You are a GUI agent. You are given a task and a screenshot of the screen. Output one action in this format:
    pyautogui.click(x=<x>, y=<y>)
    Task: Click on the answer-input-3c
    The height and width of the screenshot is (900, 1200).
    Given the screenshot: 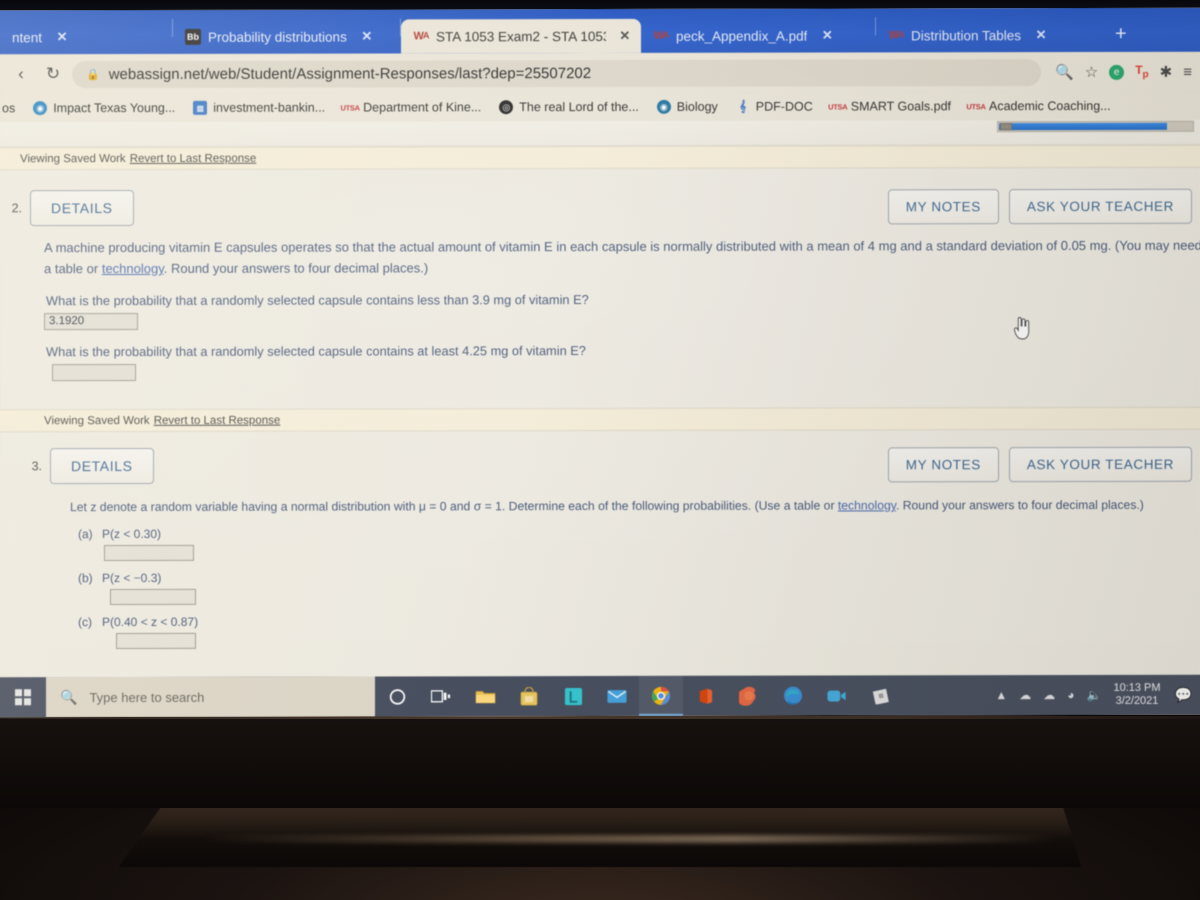 What is the action you would take?
    pyautogui.click(x=156, y=641)
    